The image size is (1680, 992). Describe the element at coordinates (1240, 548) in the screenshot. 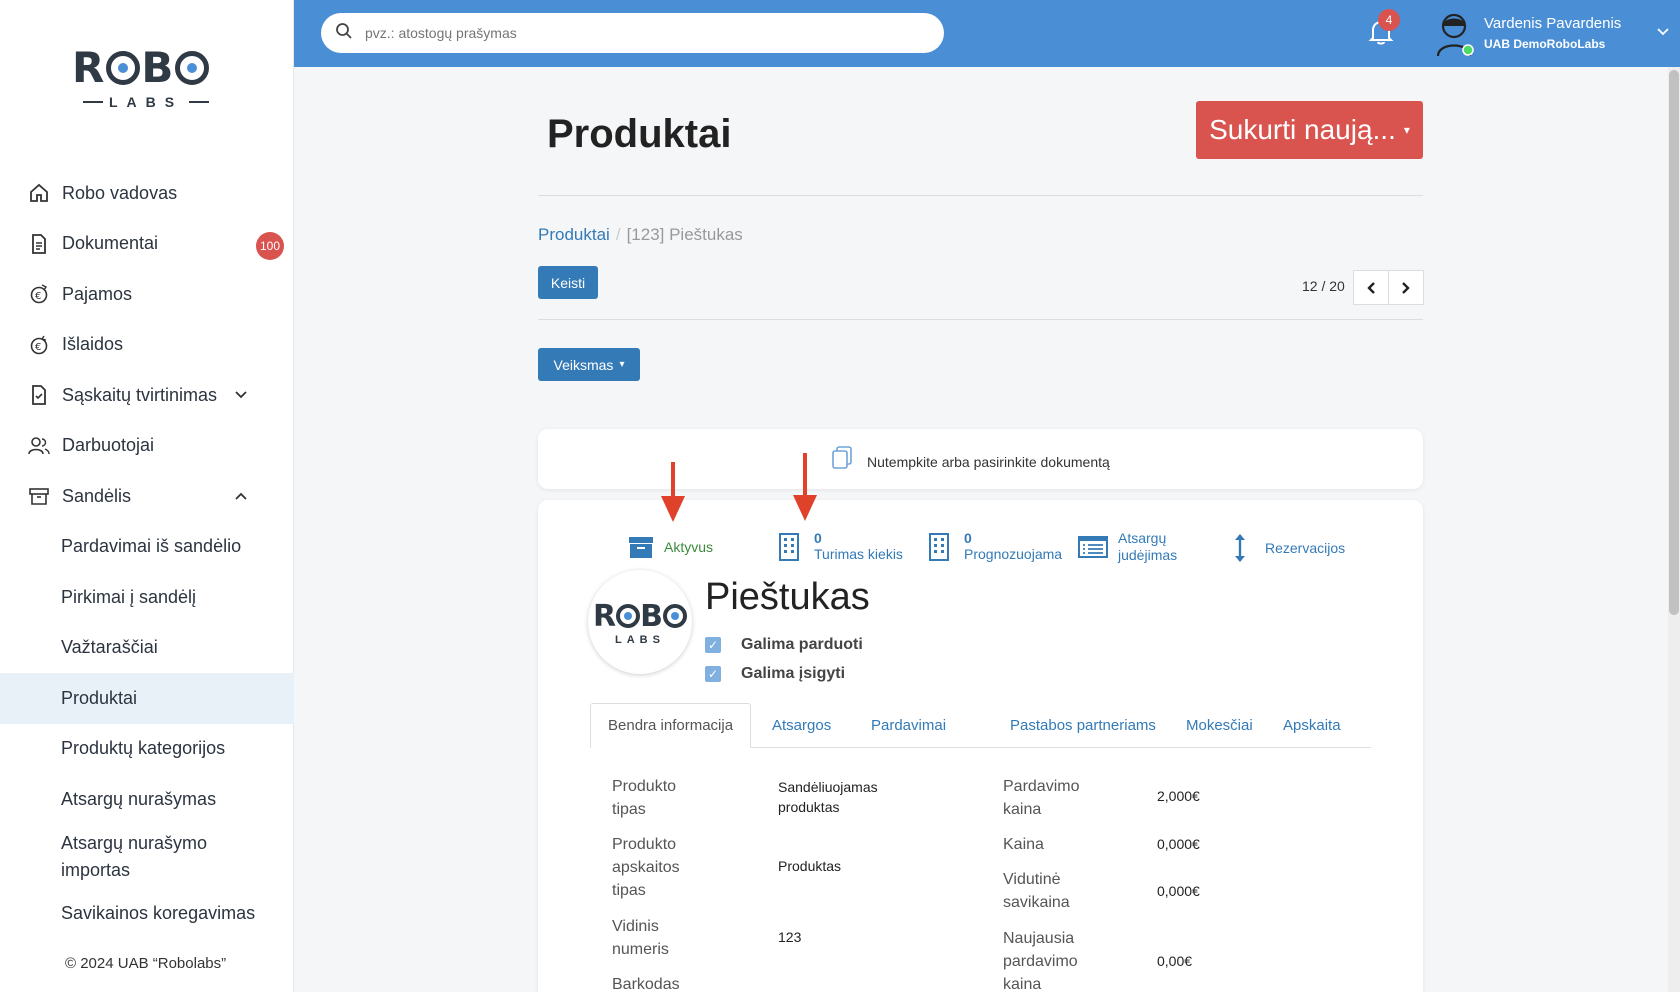

I see `vertical-arrows-icon` at that location.